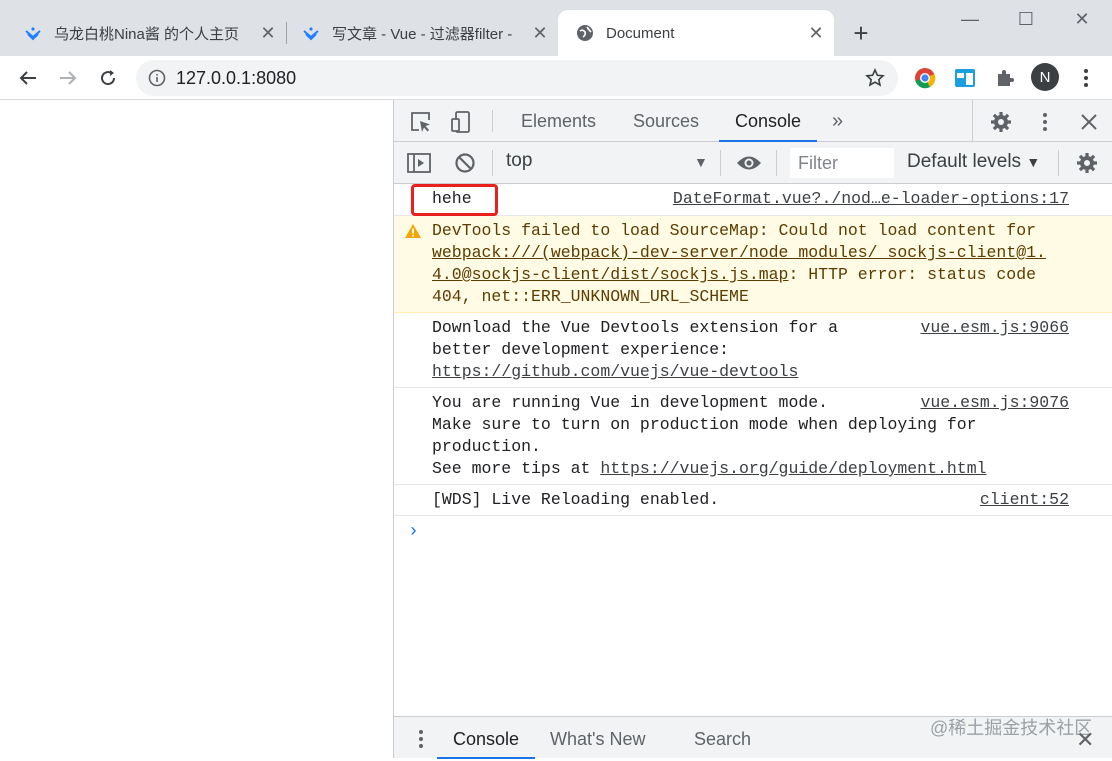 This screenshot has width=1112, height=761. Describe the element at coordinates (147, 34) in the screenshot. I see `tab-title: 乌龙白桃Nina酱 的个人主页` at that location.